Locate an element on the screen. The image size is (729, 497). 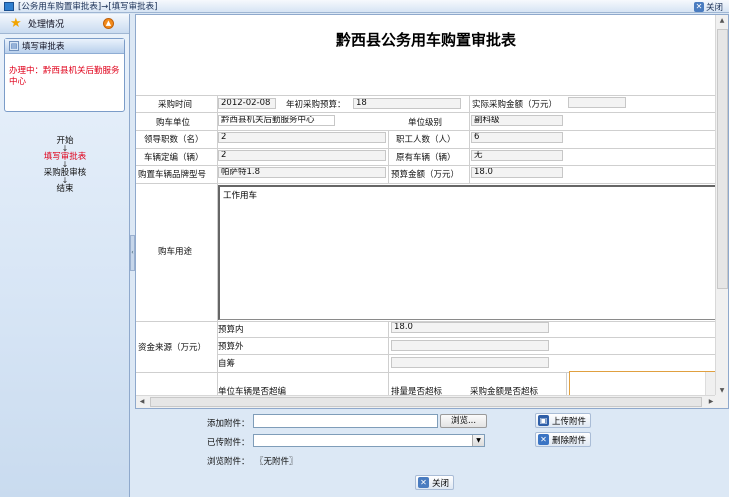
window-close-button: ✕ 关闭 is located at coordinates (708, 7).